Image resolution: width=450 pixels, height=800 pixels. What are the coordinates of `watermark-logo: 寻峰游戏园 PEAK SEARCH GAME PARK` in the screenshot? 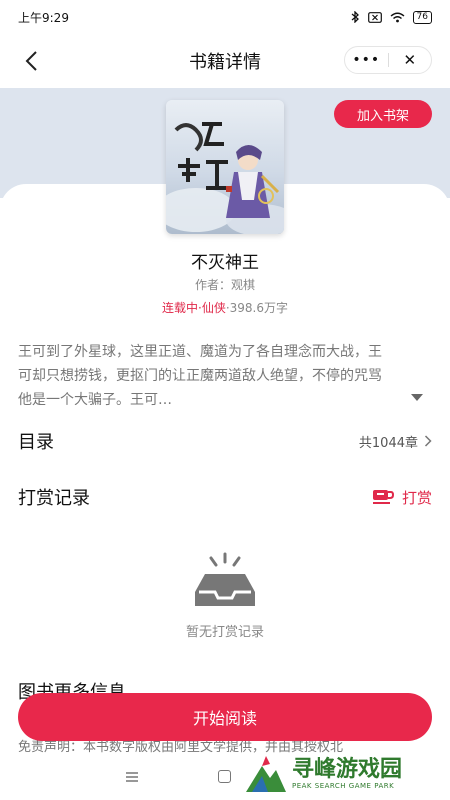 It's located at (344, 774).